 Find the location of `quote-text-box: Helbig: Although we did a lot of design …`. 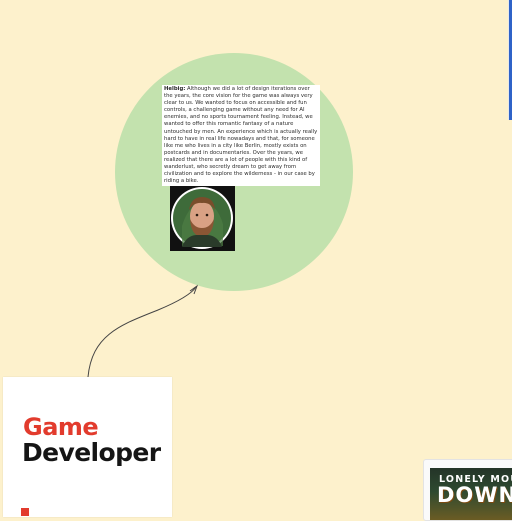

quote-text-box: Helbig: Although we did a lot of design … is located at coordinates (241, 136).